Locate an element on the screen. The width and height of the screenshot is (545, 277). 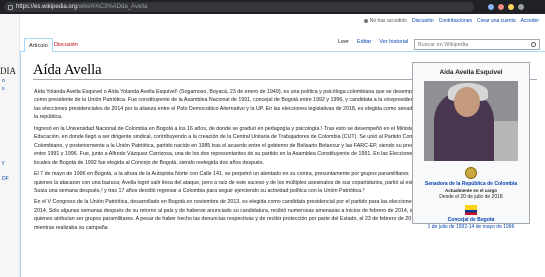
page-actions: Leer Editar Ver historial is located at coordinates (373, 42).